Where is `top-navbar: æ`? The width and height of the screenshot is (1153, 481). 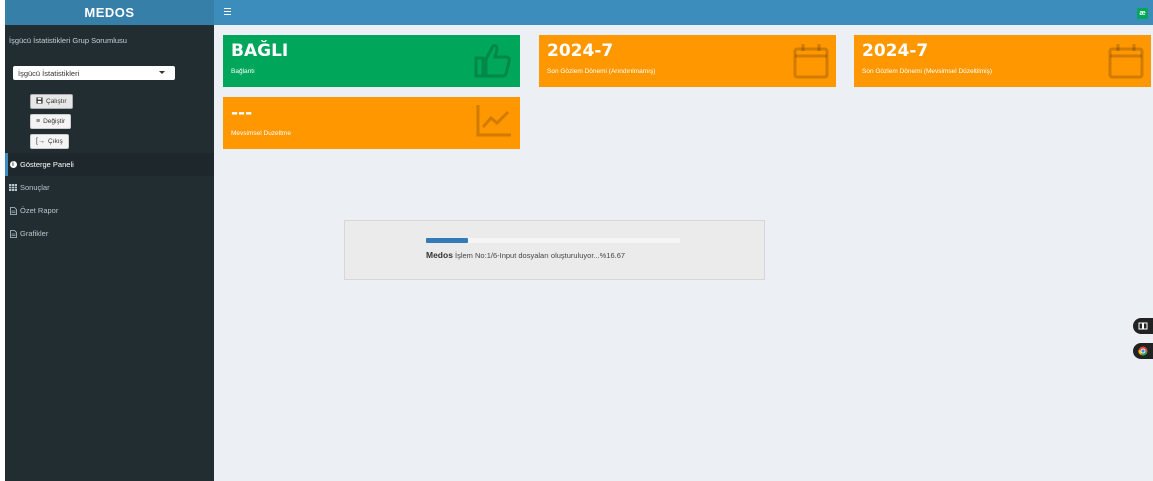 top-navbar: æ is located at coordinates (683, 12).